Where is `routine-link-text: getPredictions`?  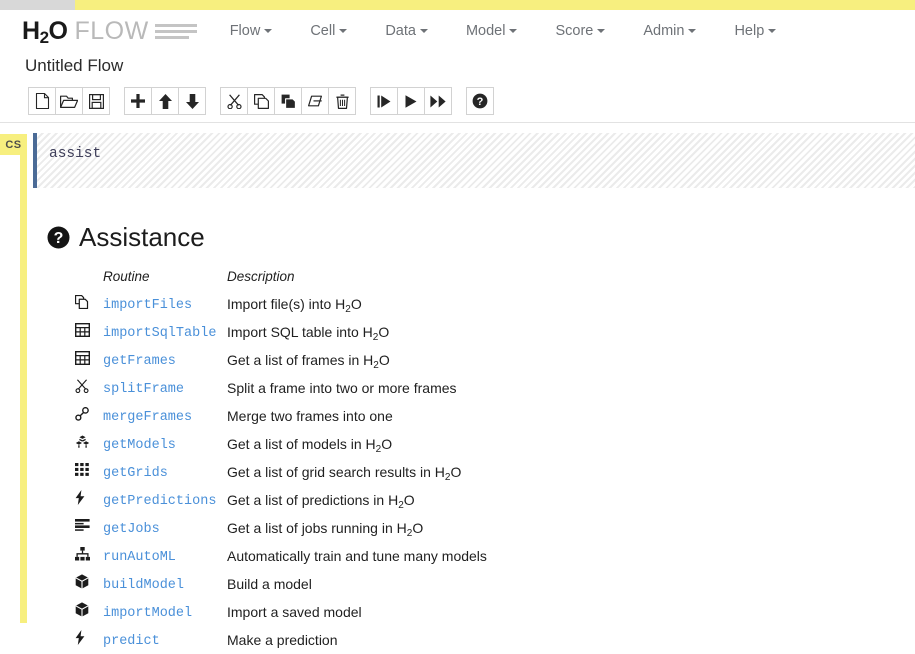 routine-link-text: getPredictions is located at coordinates (159, 501).